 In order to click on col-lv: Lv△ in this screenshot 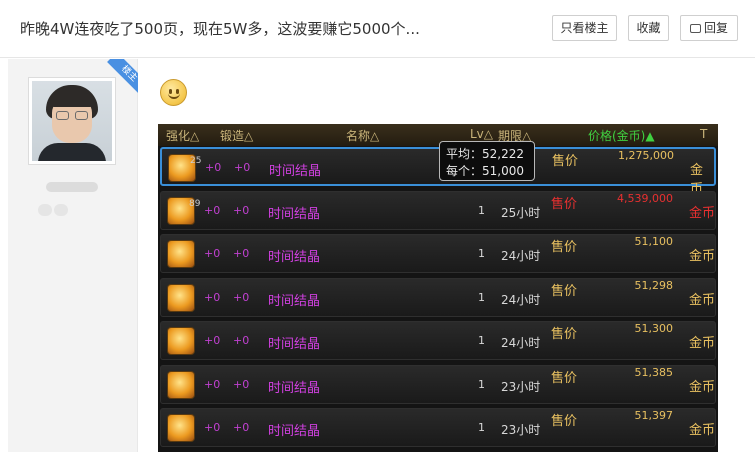, I will do `click(482, 134)`.